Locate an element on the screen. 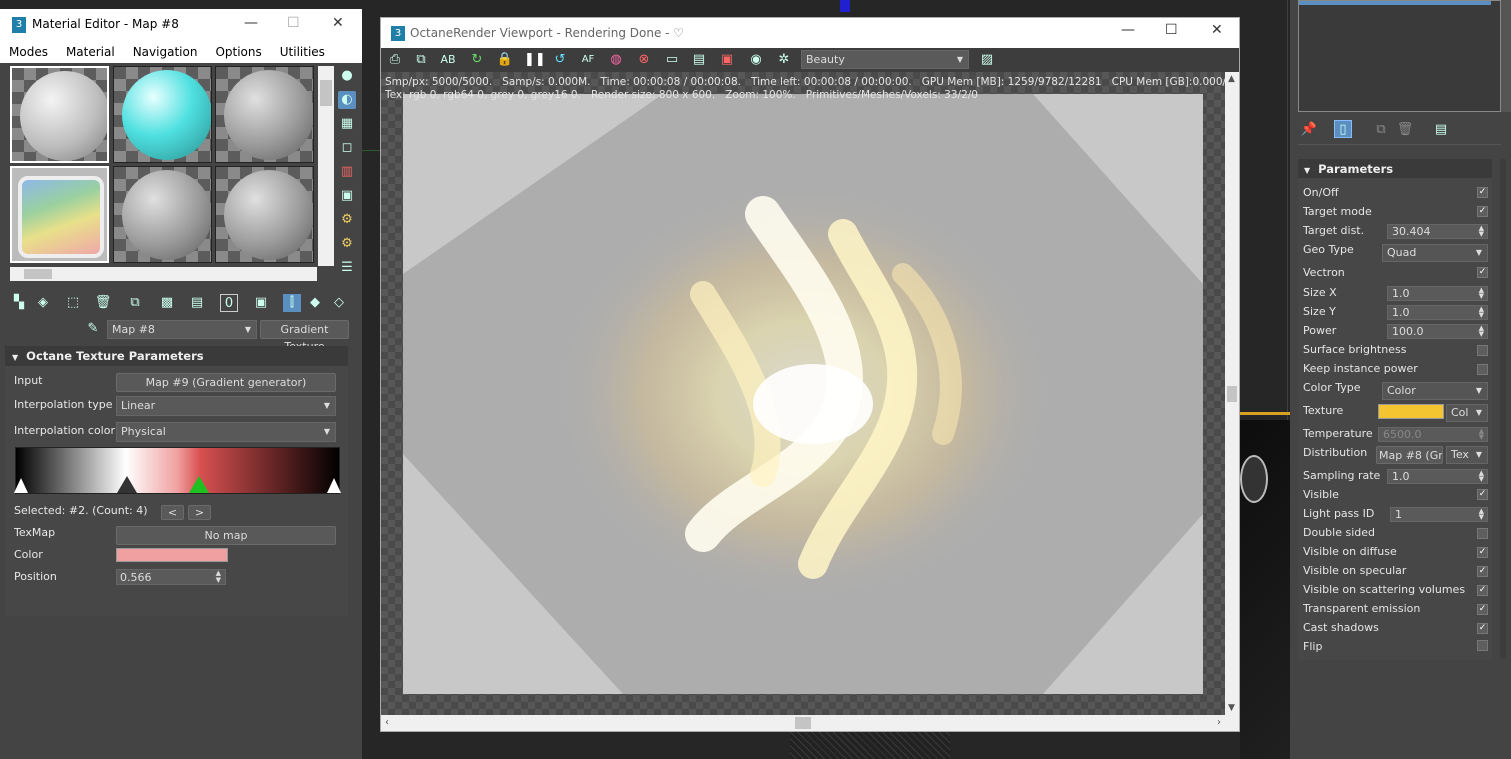 This screenshot has height=759, width=1511. copy-icon: ⧉ is located at coordinates (421, 60).